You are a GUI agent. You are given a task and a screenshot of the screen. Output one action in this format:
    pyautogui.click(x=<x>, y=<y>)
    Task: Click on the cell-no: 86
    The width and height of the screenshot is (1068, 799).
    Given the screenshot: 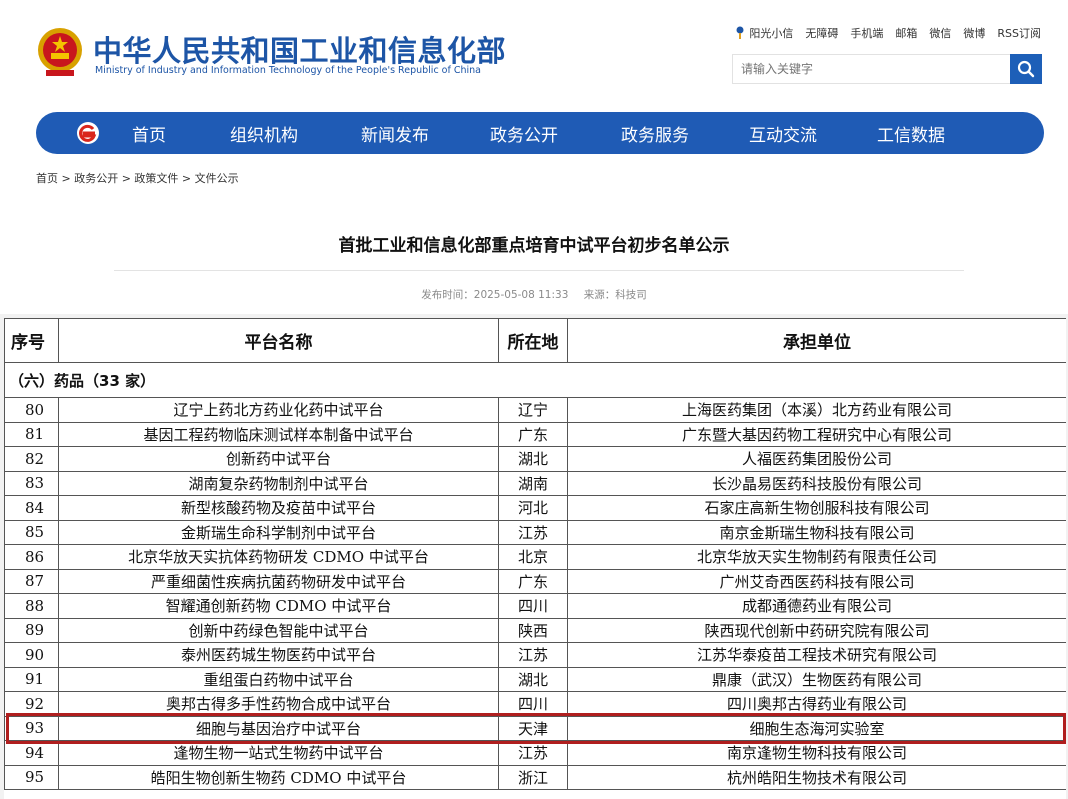 What is the action you would take?
    pyautogui.click(x=31, y=557)
    